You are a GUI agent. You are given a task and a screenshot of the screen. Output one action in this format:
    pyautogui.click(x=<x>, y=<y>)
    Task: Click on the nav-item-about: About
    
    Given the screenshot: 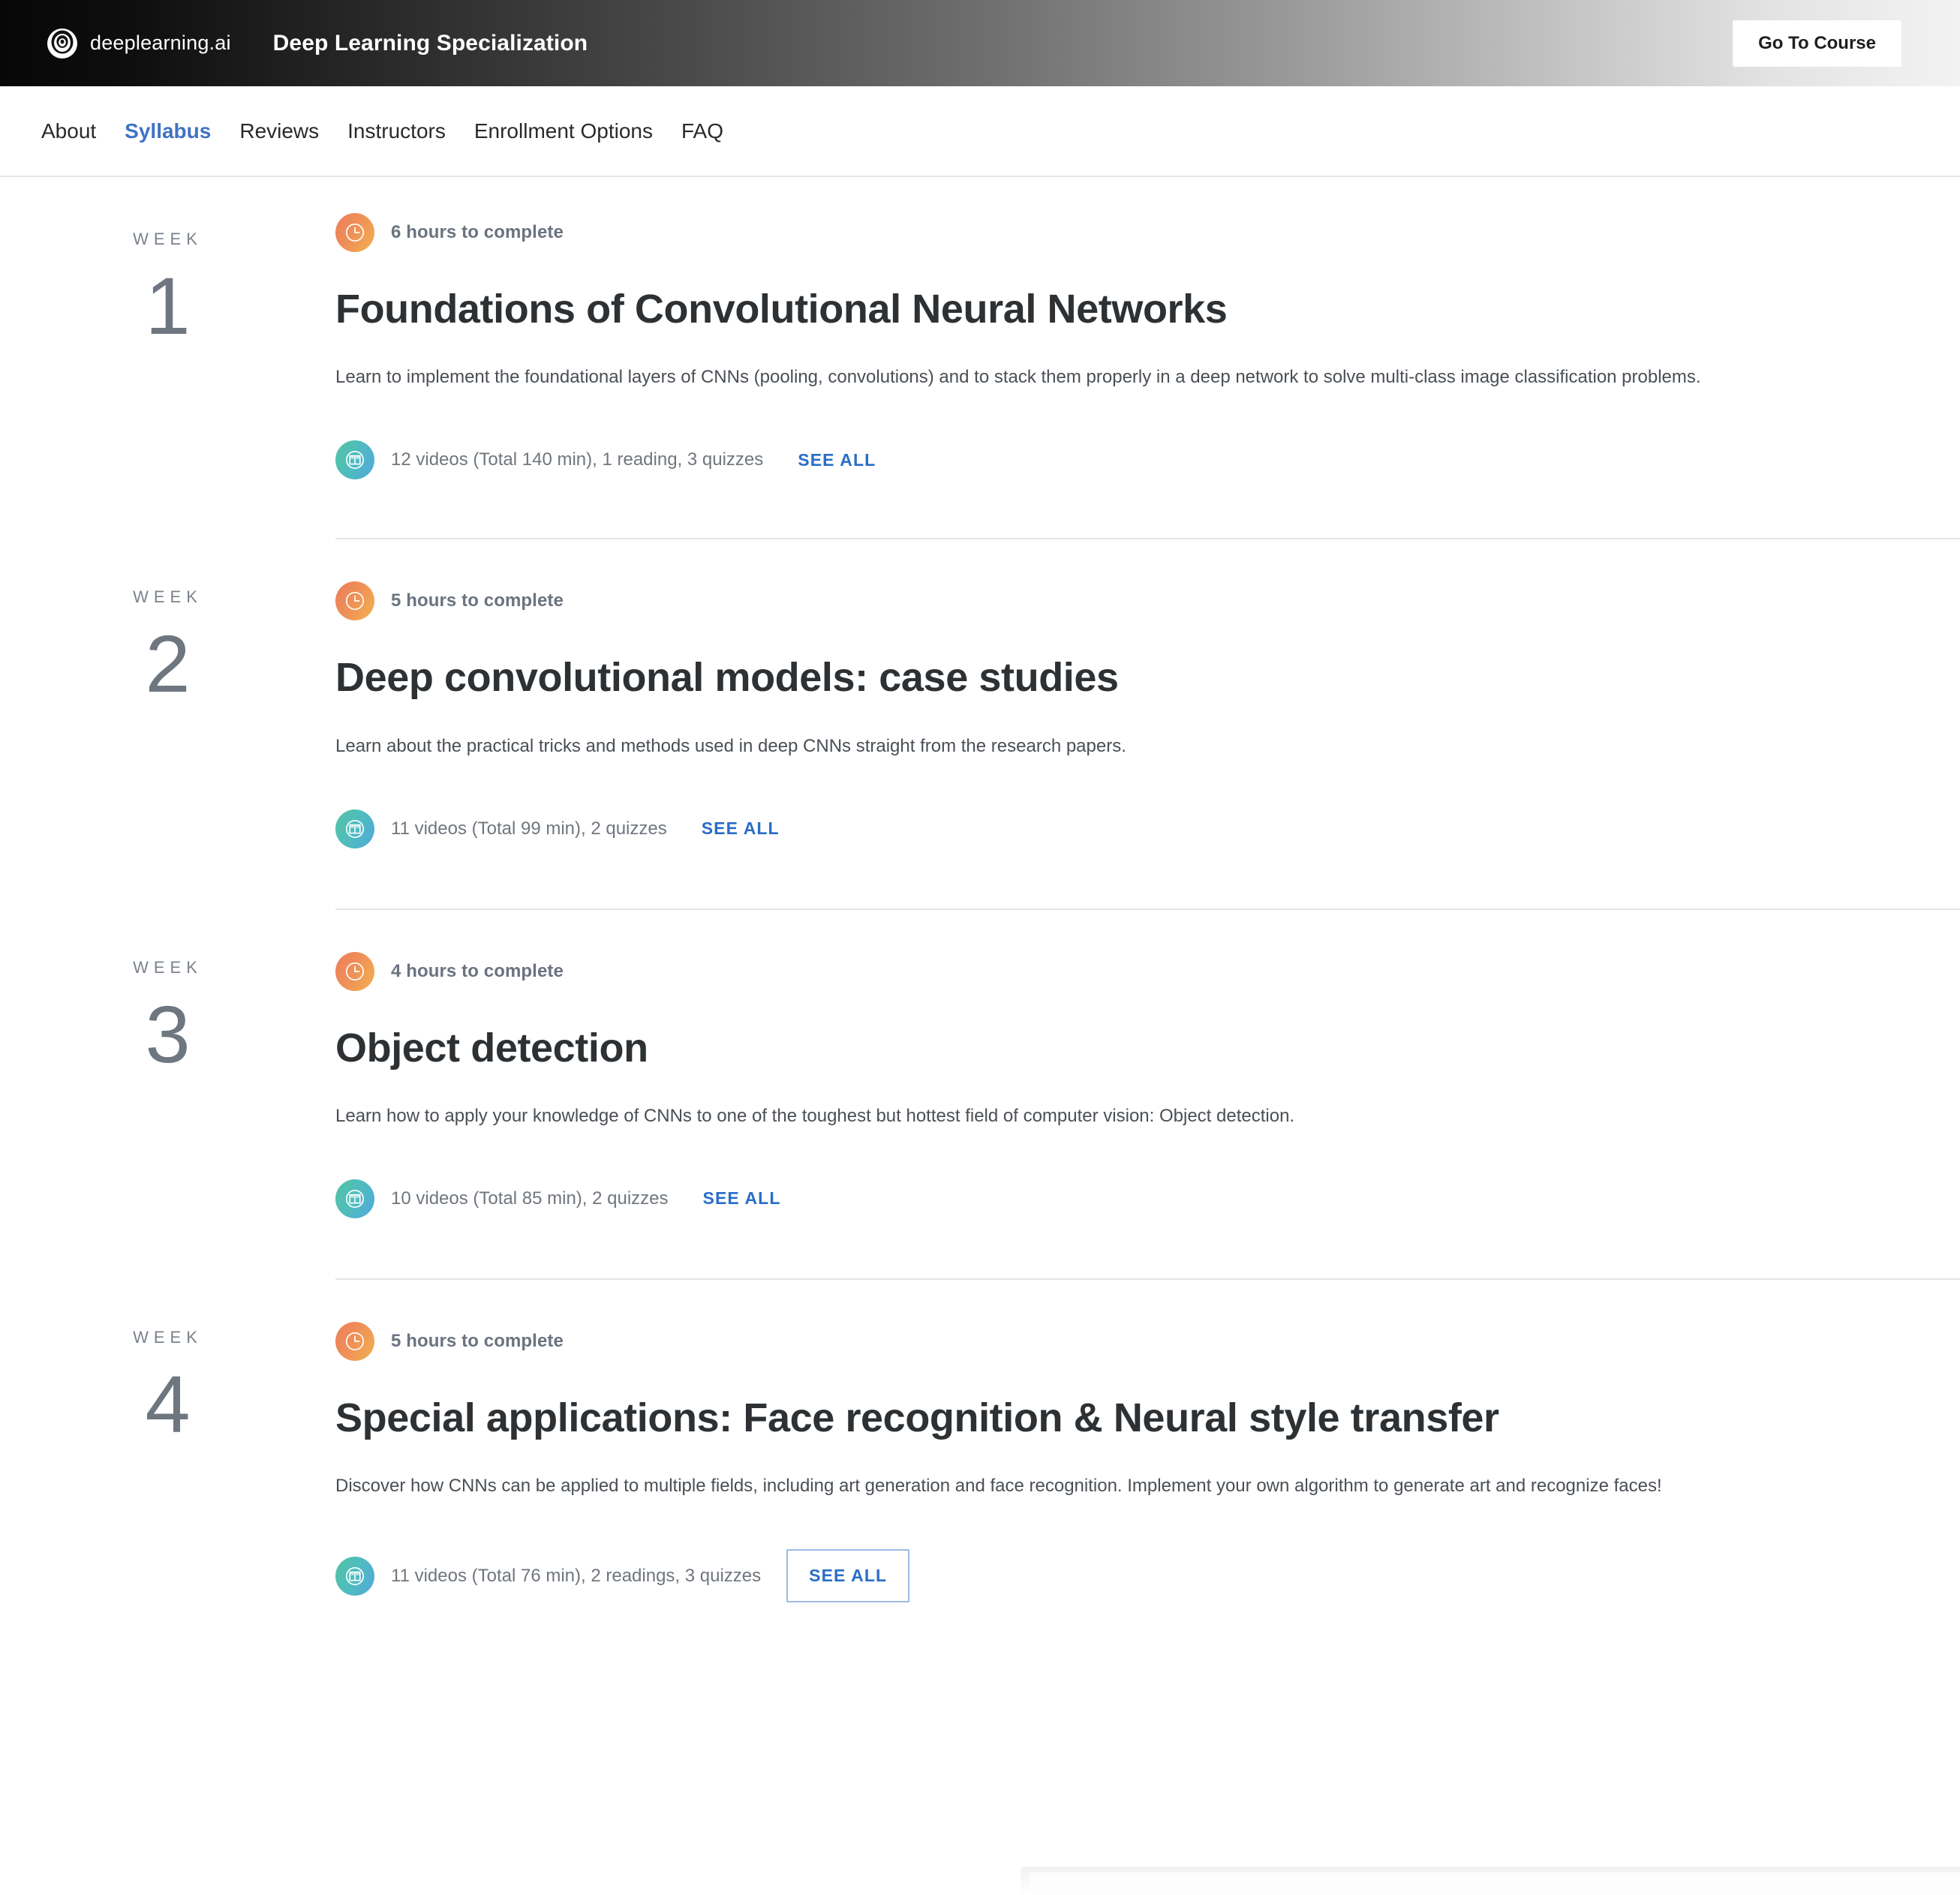 What is the action you would take?
    pyautogui.click(x=68, y=131)
    